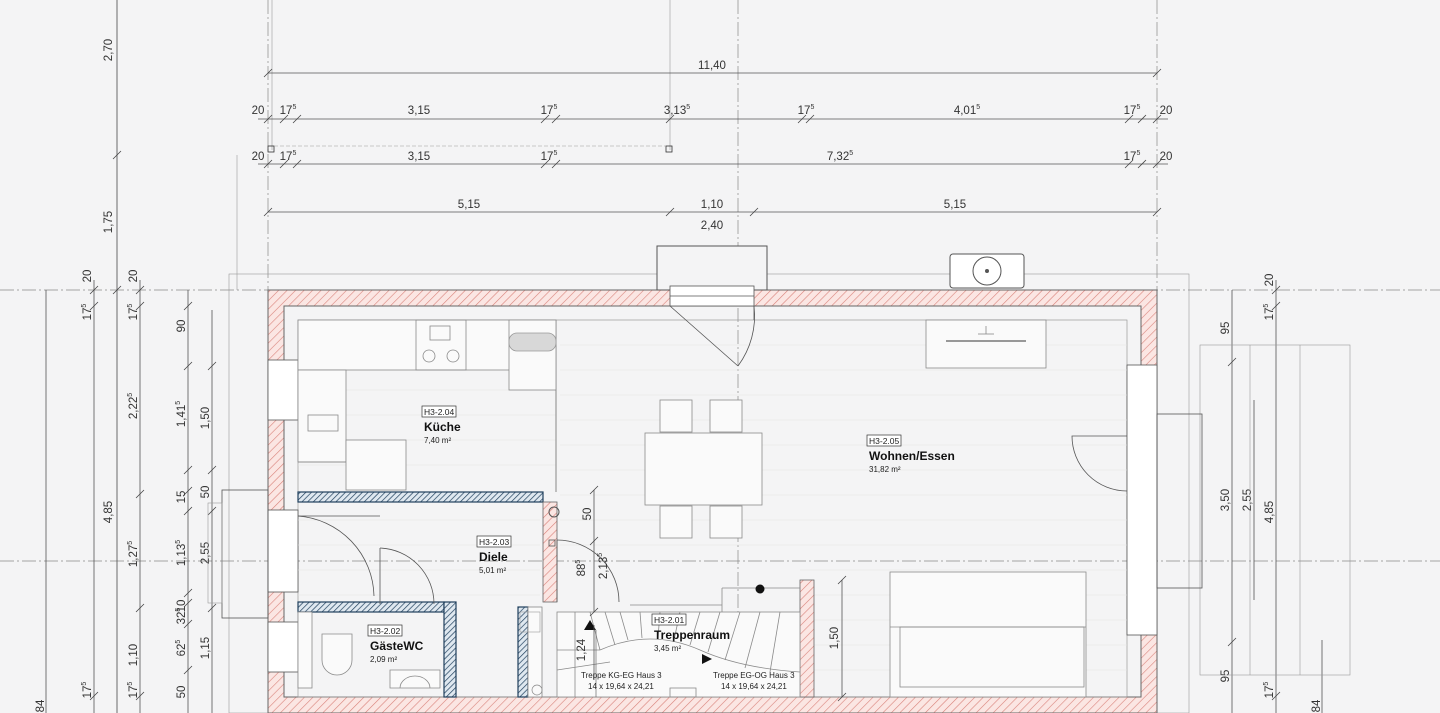 The width and height of the screenshot is (1440, 713). What do you see at coordinates (182, 618) in the screenshot?
I see `dim-lvd-6: 32` at bounding box center [182, 618].